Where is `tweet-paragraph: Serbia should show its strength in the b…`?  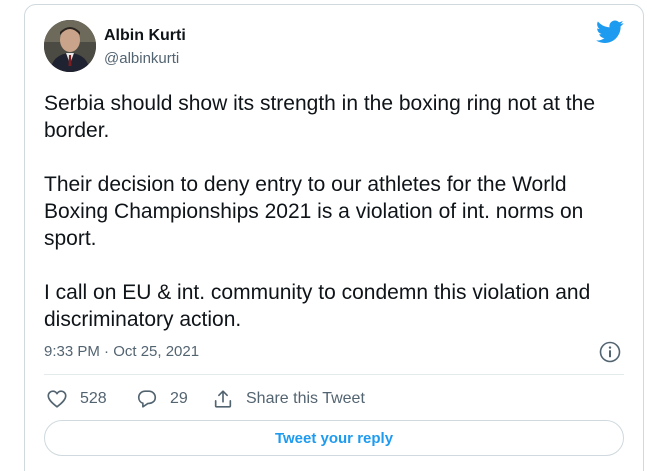
tweet-paragraph: Serbia should show its strength in the b… is located at coordinates (320, 117).